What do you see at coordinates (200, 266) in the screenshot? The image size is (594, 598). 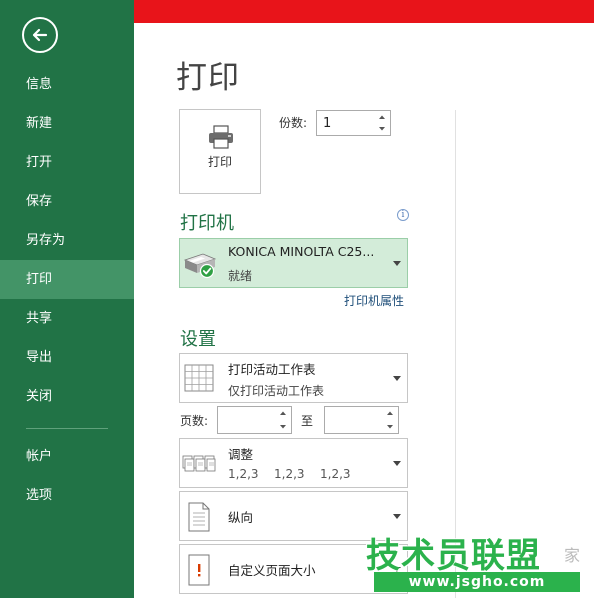 I see `printer-ready-icon` at bounding box center [200, 266].